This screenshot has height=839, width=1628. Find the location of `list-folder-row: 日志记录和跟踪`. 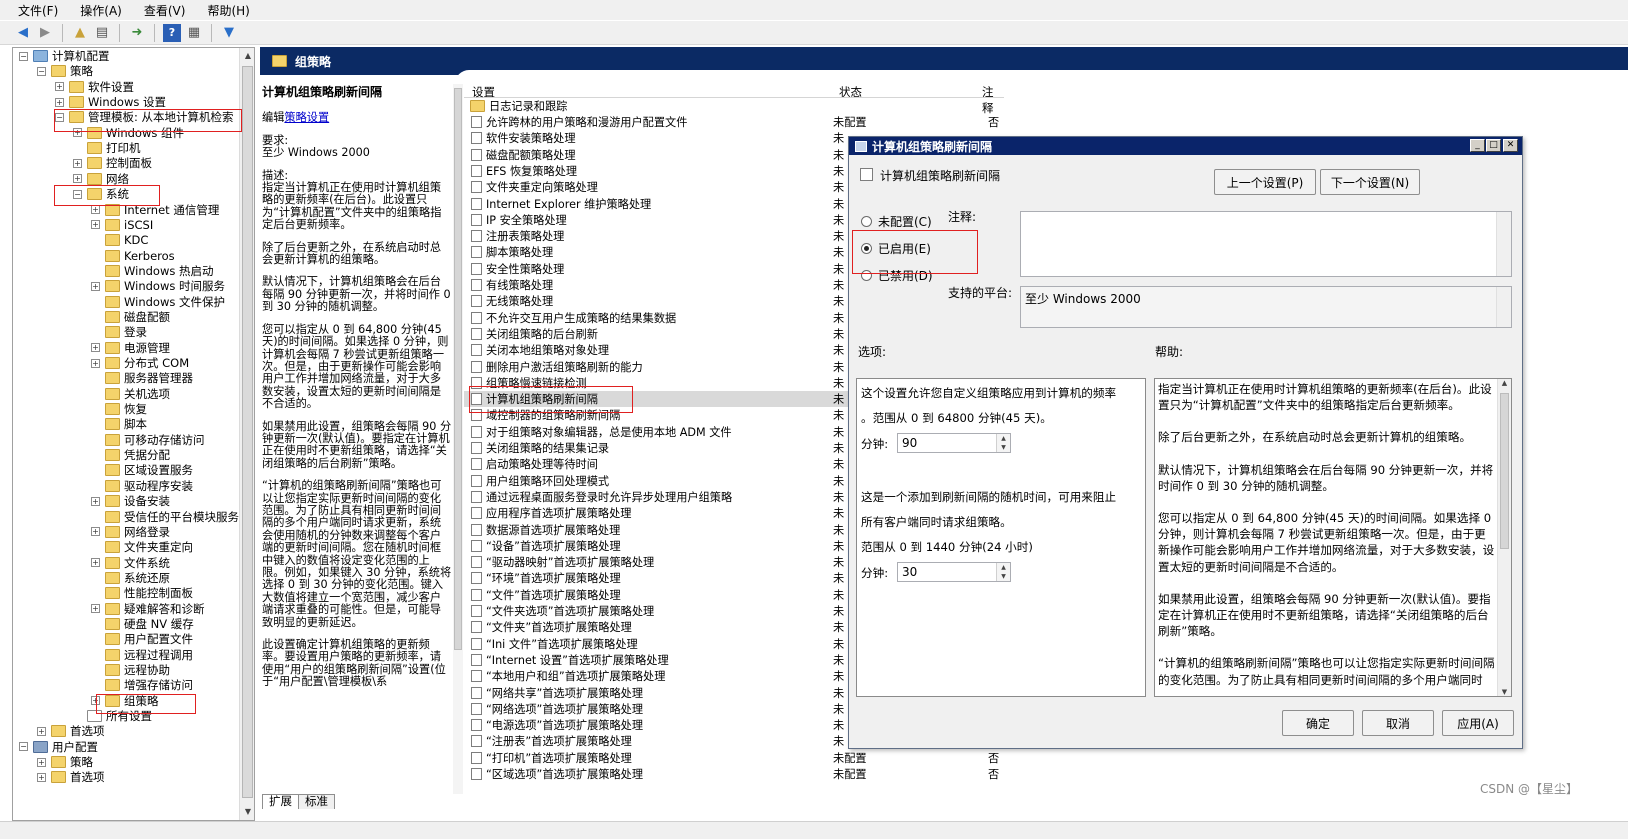

list-folder-row: 日志记录和跟踪 is located at coordinates (734, 106).